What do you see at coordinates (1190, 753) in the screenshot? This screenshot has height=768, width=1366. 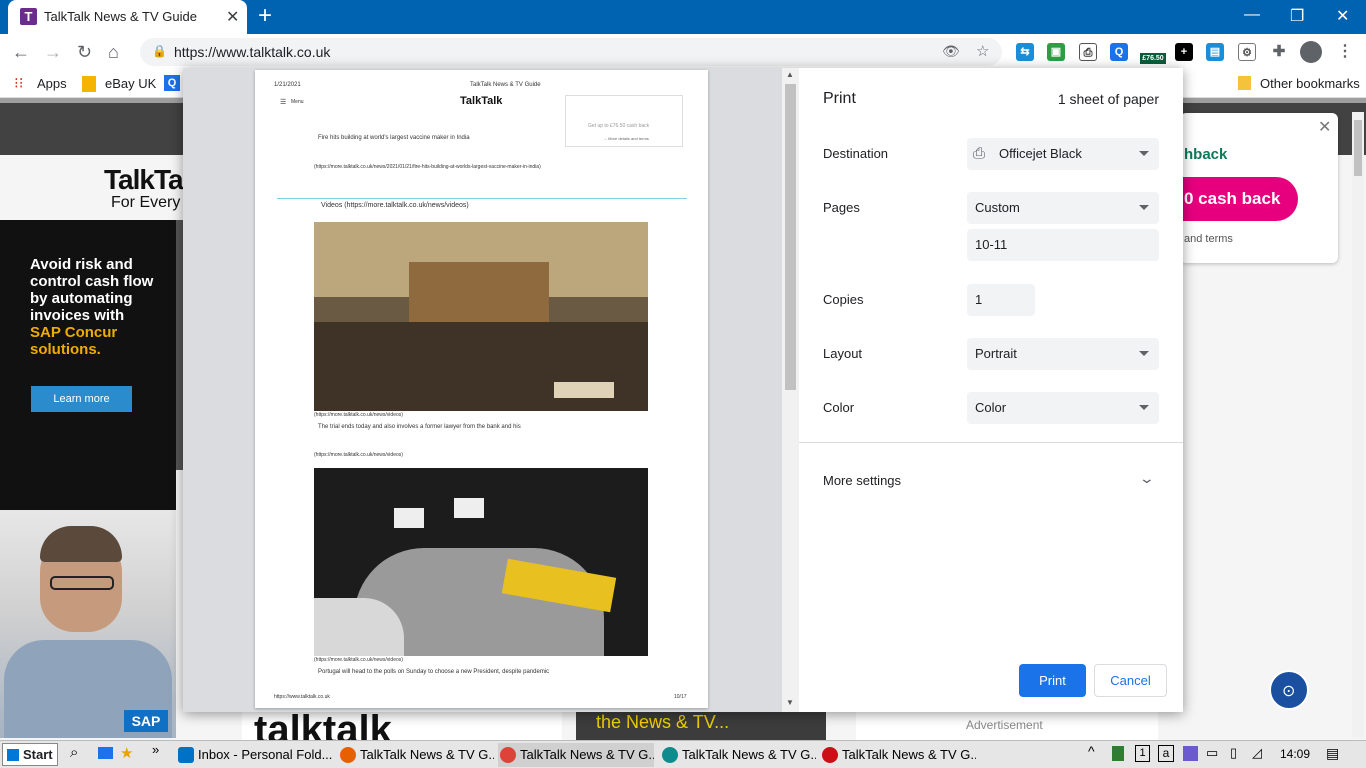 I see `tray-app-icon` at bounding box center [1190, 753].